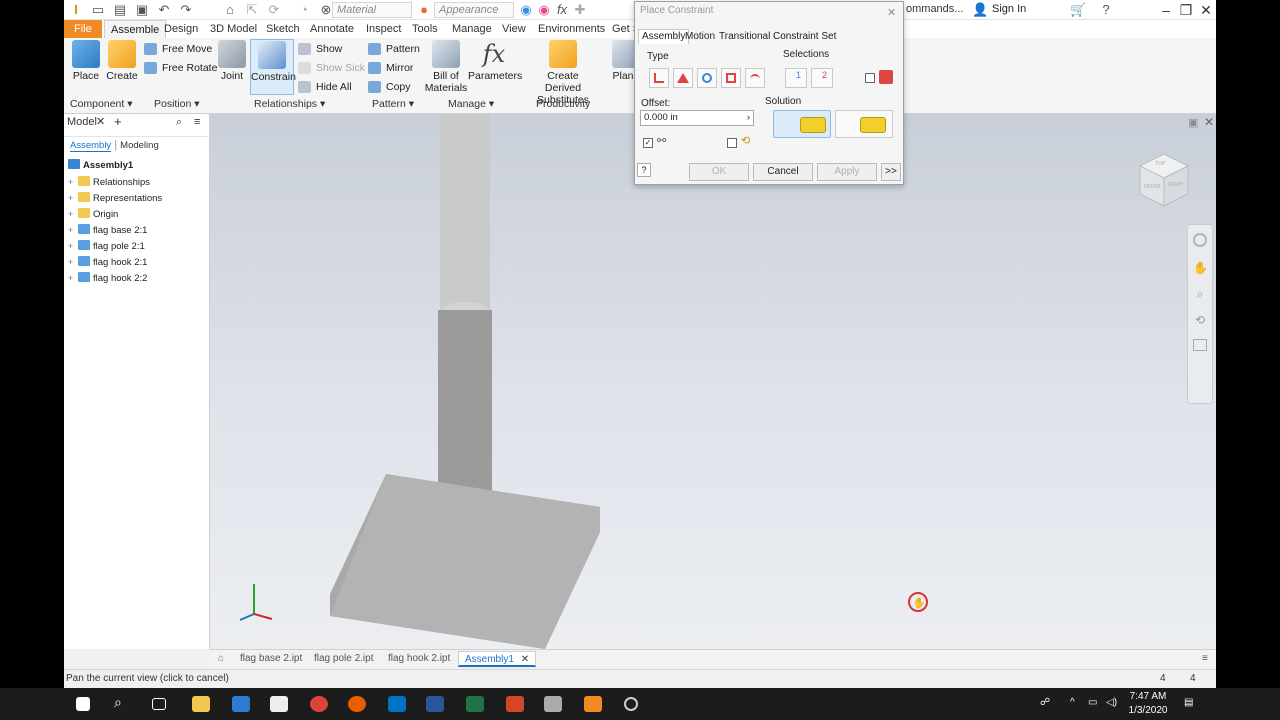 This screenshot has height=720, width=1280. I want to click on subtab-modeling: Modeling, so click(139, 145).